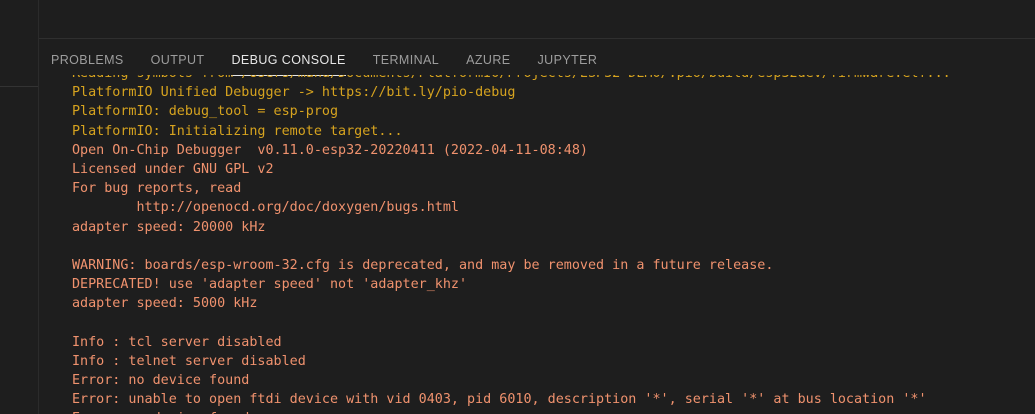  Describe the element at coordinates (288, 57) in the screenshot. I see `tab-debug-console: DEBUG CONSOLE` at that location.